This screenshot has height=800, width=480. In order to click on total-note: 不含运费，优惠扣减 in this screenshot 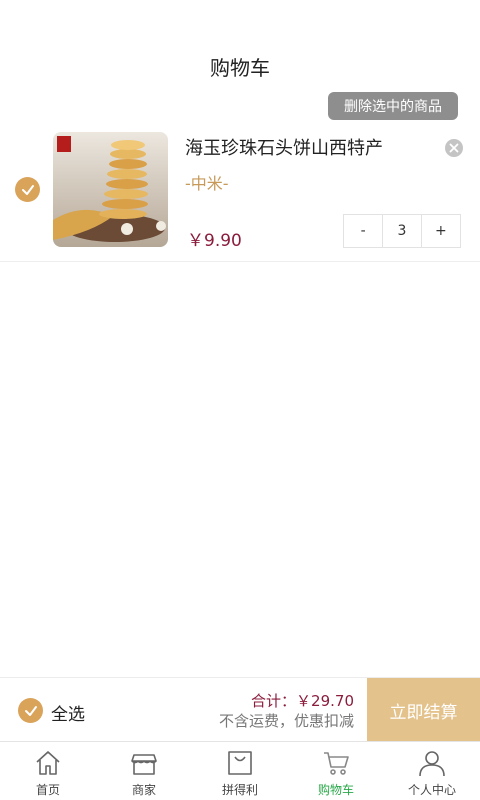, I will do `click(286, 721)`.